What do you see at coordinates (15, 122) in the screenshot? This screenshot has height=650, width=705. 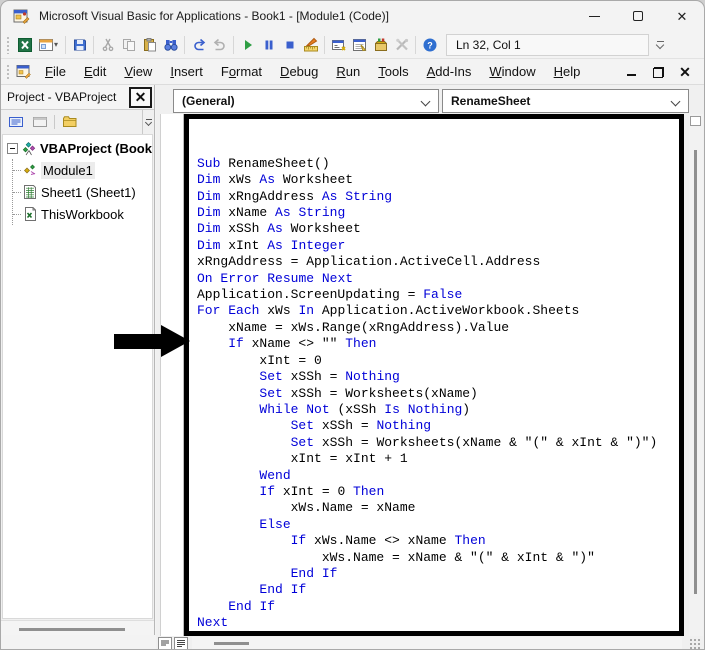 I see `view-code-icon` at bounding box center [15, 122].